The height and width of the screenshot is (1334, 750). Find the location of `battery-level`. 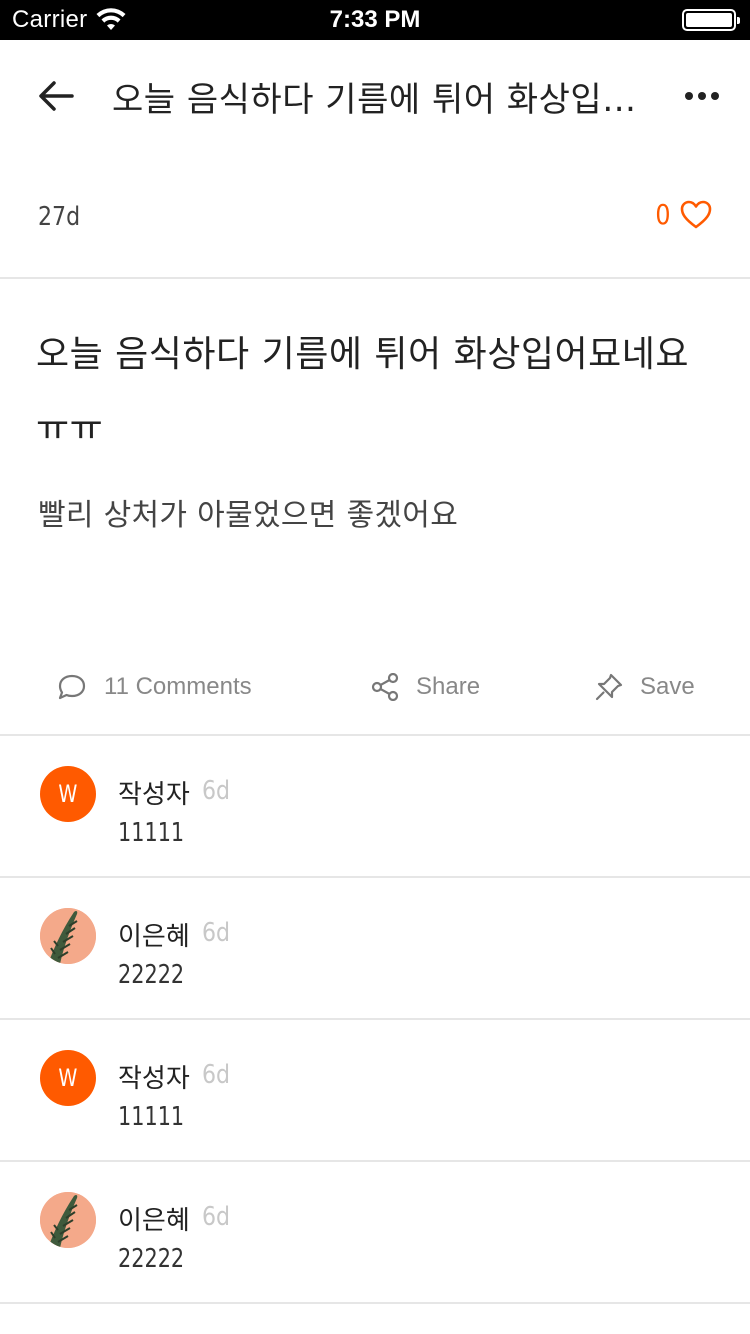

battery-level is located at coordinates (709, 20).